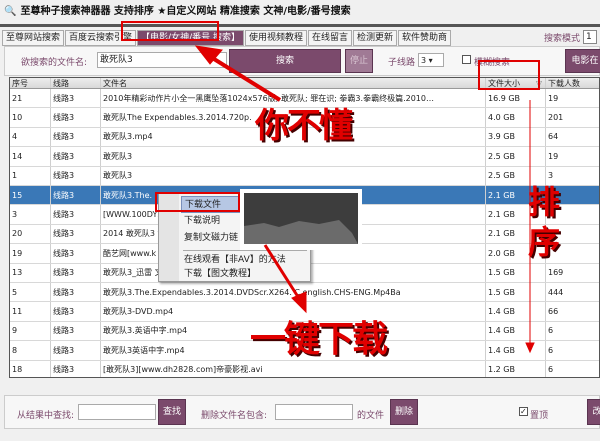  What do you see at coordinates (299, 302) in the screenshot?
I see `arrow-head-download` at bounding box center [299, 302].